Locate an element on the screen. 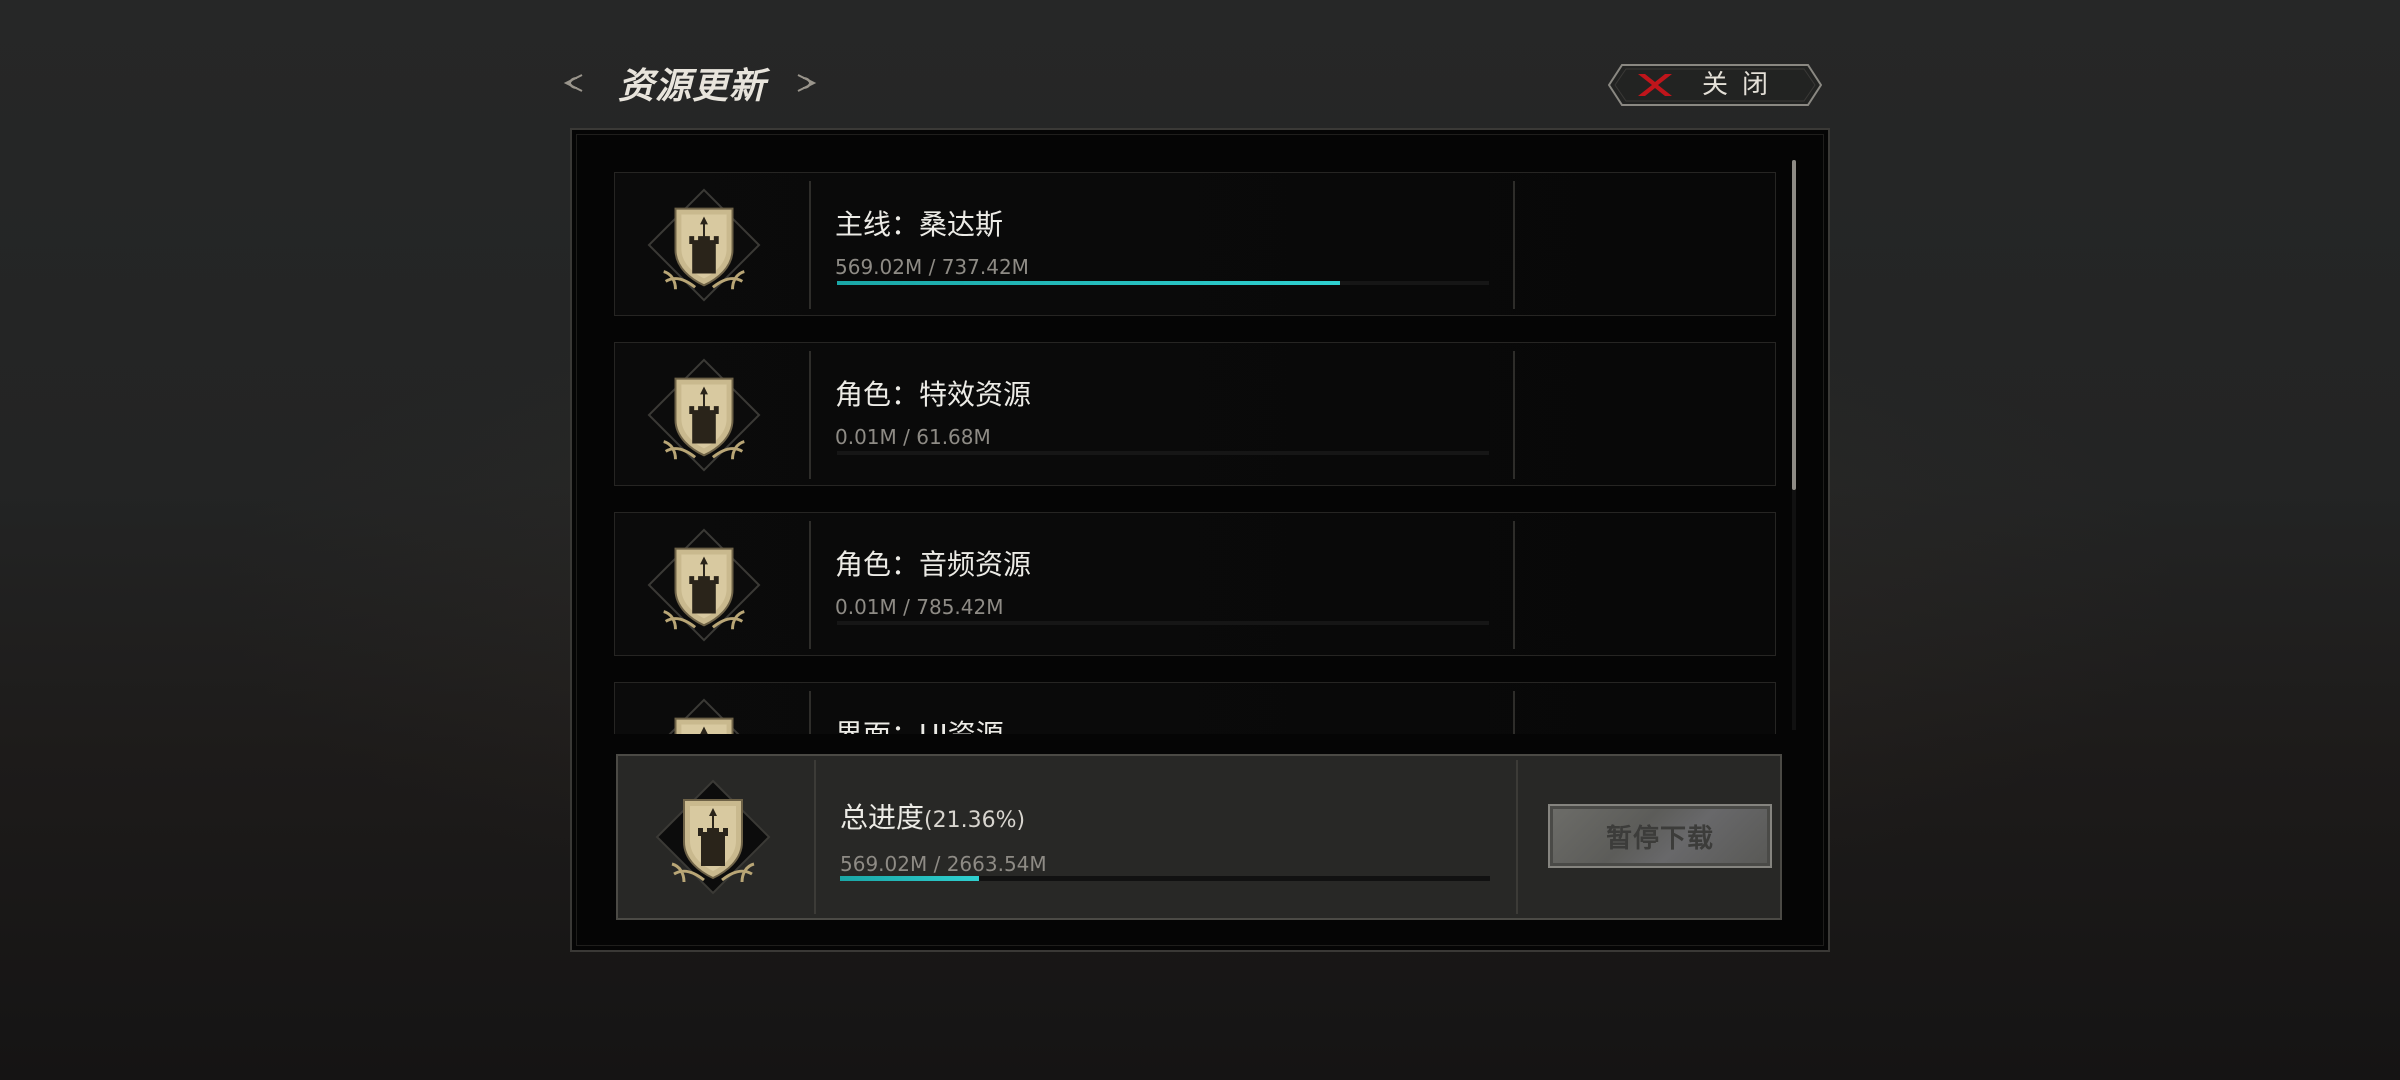 This screenshot has width=2400, height=1080. header: 资源更新 is located at coordinates (690, 83).